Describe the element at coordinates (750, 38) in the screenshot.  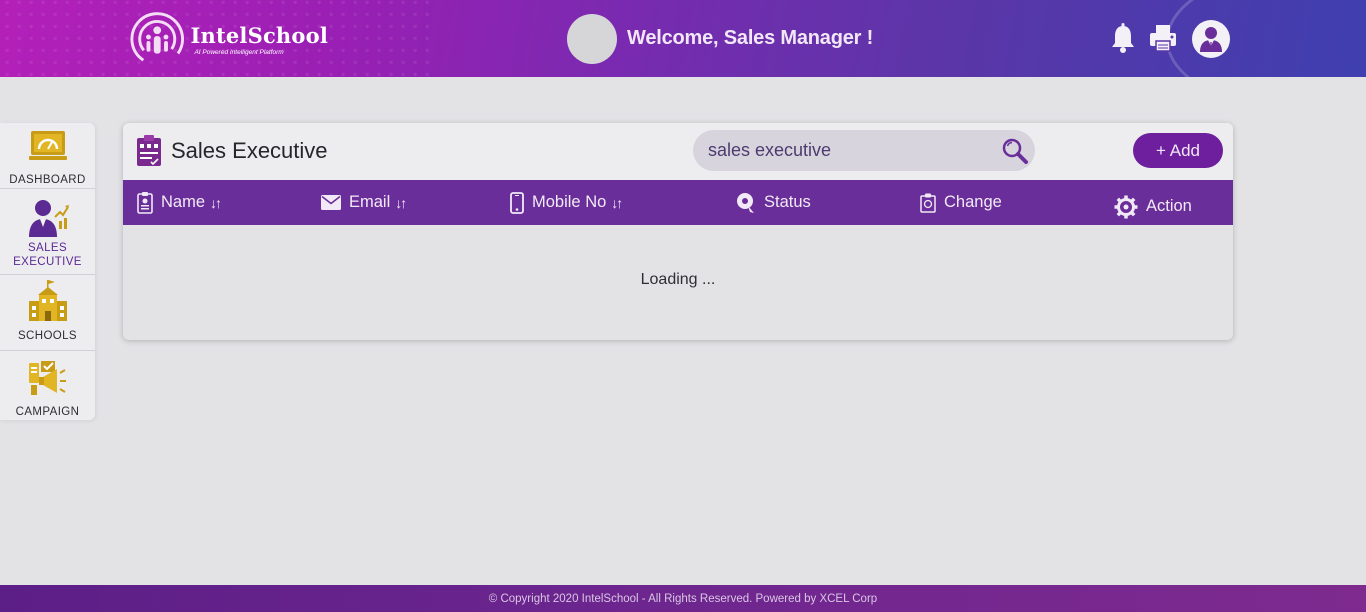
I see `welcome-message: Welcome, Sales Manager !` at that location.